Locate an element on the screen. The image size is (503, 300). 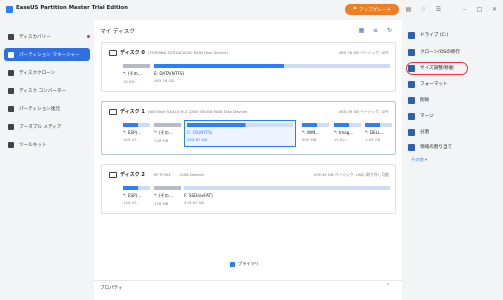
more-label: その他 is located at coordinates (417, 159).